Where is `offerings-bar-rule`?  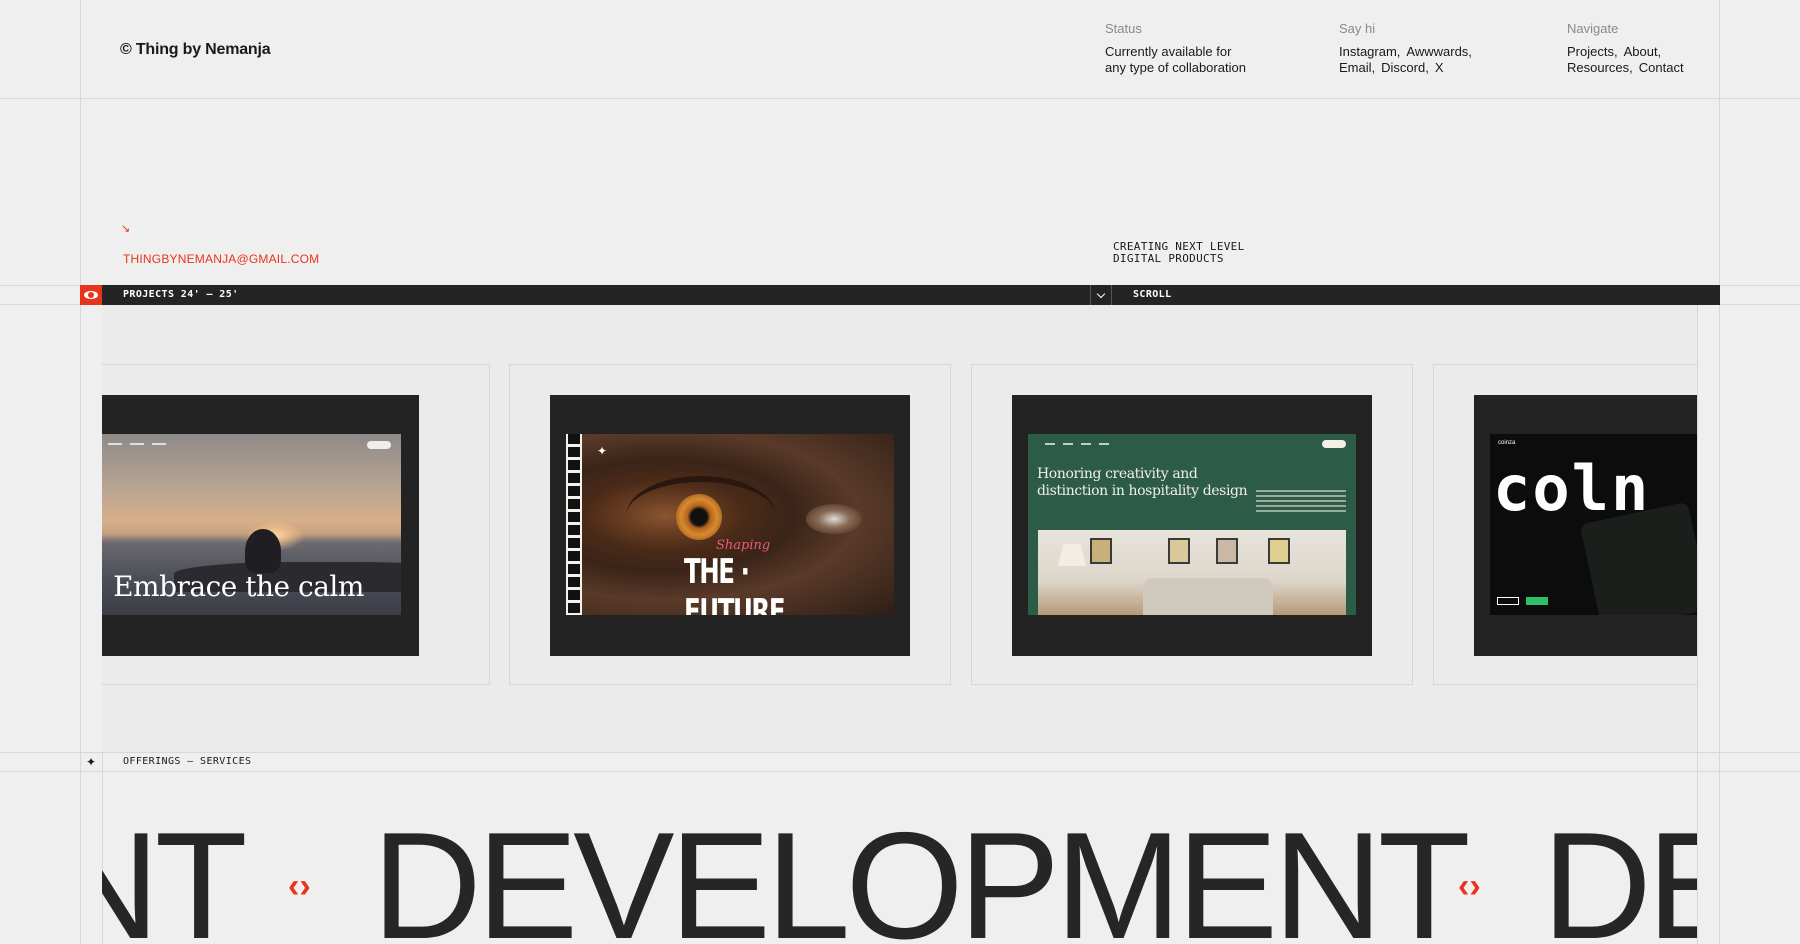
offerings-bar-rule is located at coordinates (900, 762).